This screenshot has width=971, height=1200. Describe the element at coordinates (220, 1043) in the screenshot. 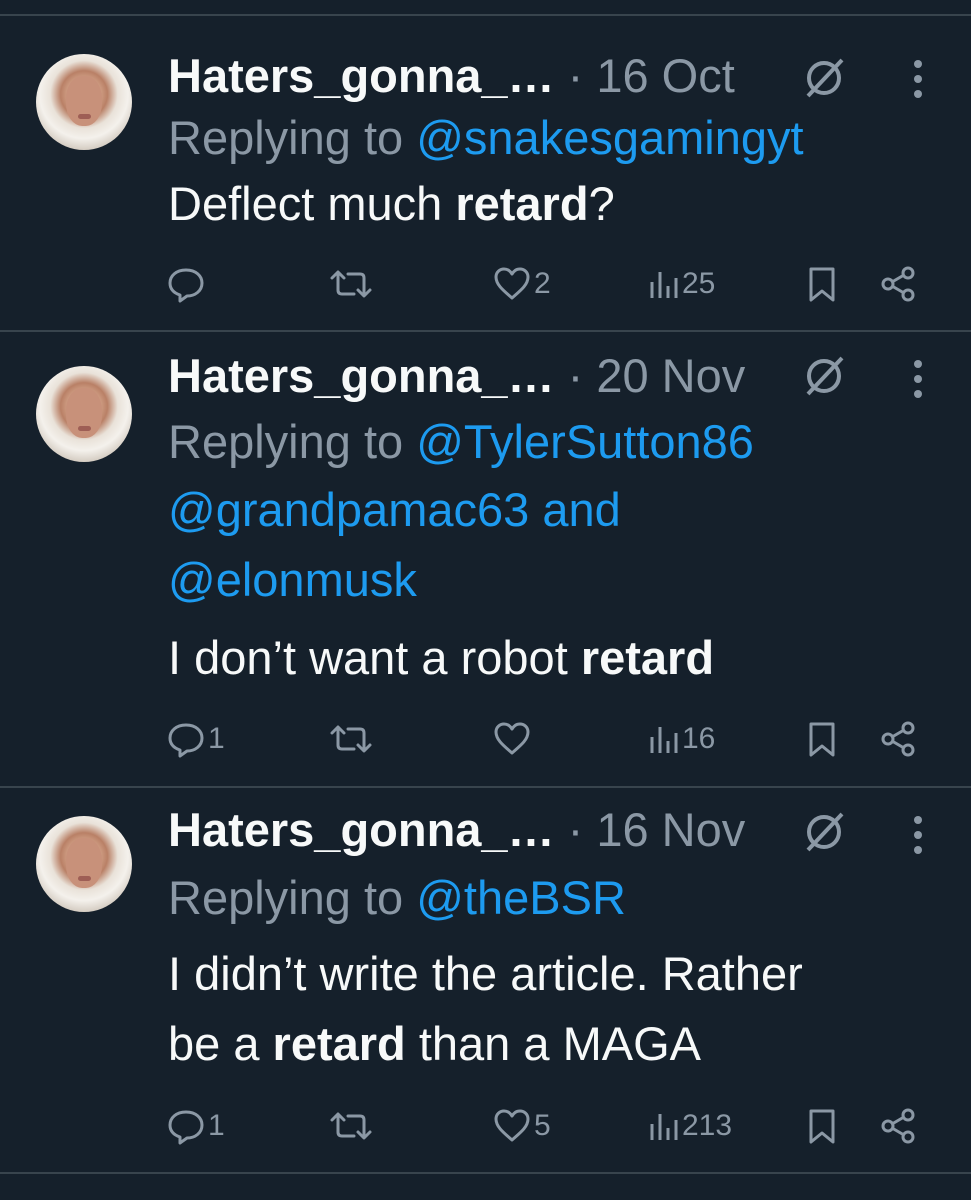

I see `tweet-text-part: be a` at that location.